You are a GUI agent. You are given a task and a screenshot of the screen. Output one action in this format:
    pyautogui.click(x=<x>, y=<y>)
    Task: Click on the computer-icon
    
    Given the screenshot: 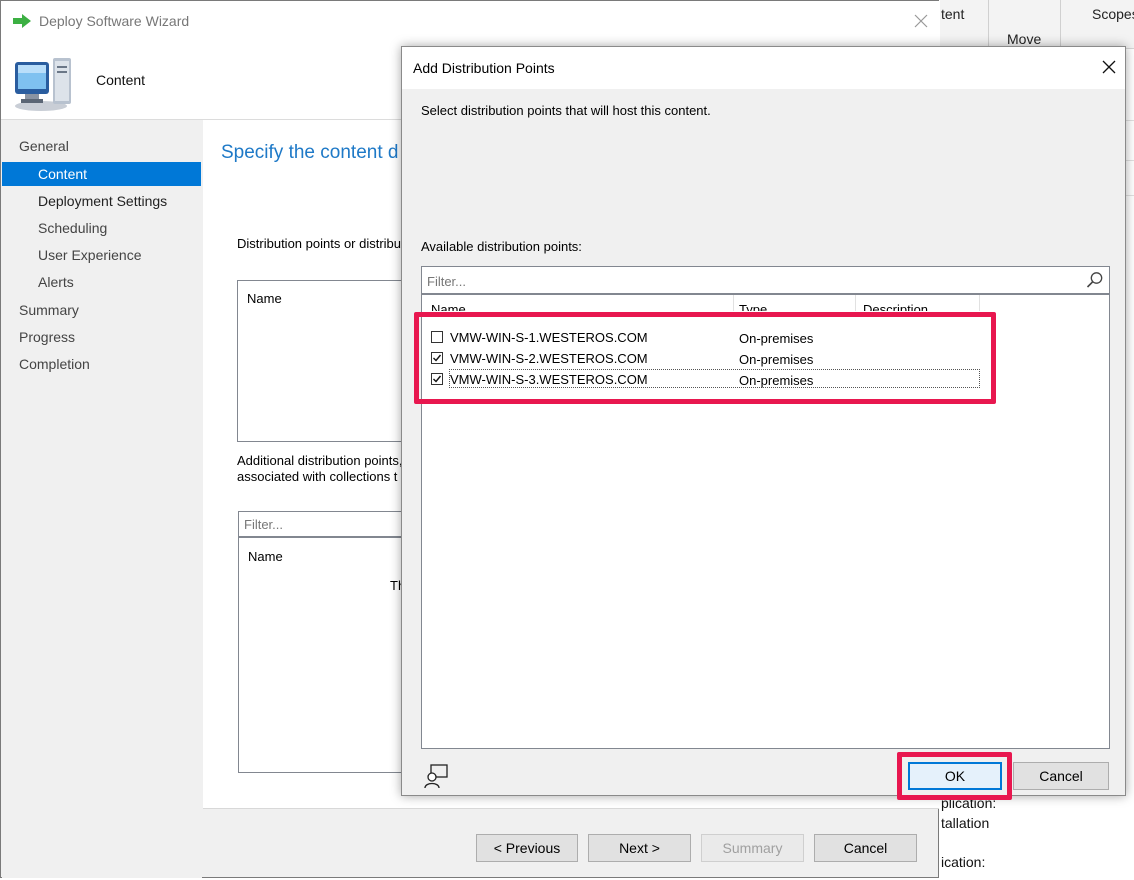 What is the action you would take?
    pyautogui.click(x=43, y=84)
    